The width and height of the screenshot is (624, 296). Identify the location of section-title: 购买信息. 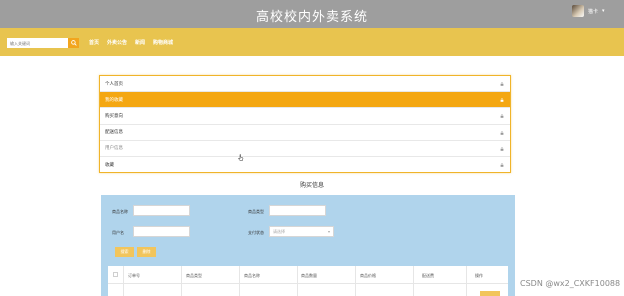
(311, 185).